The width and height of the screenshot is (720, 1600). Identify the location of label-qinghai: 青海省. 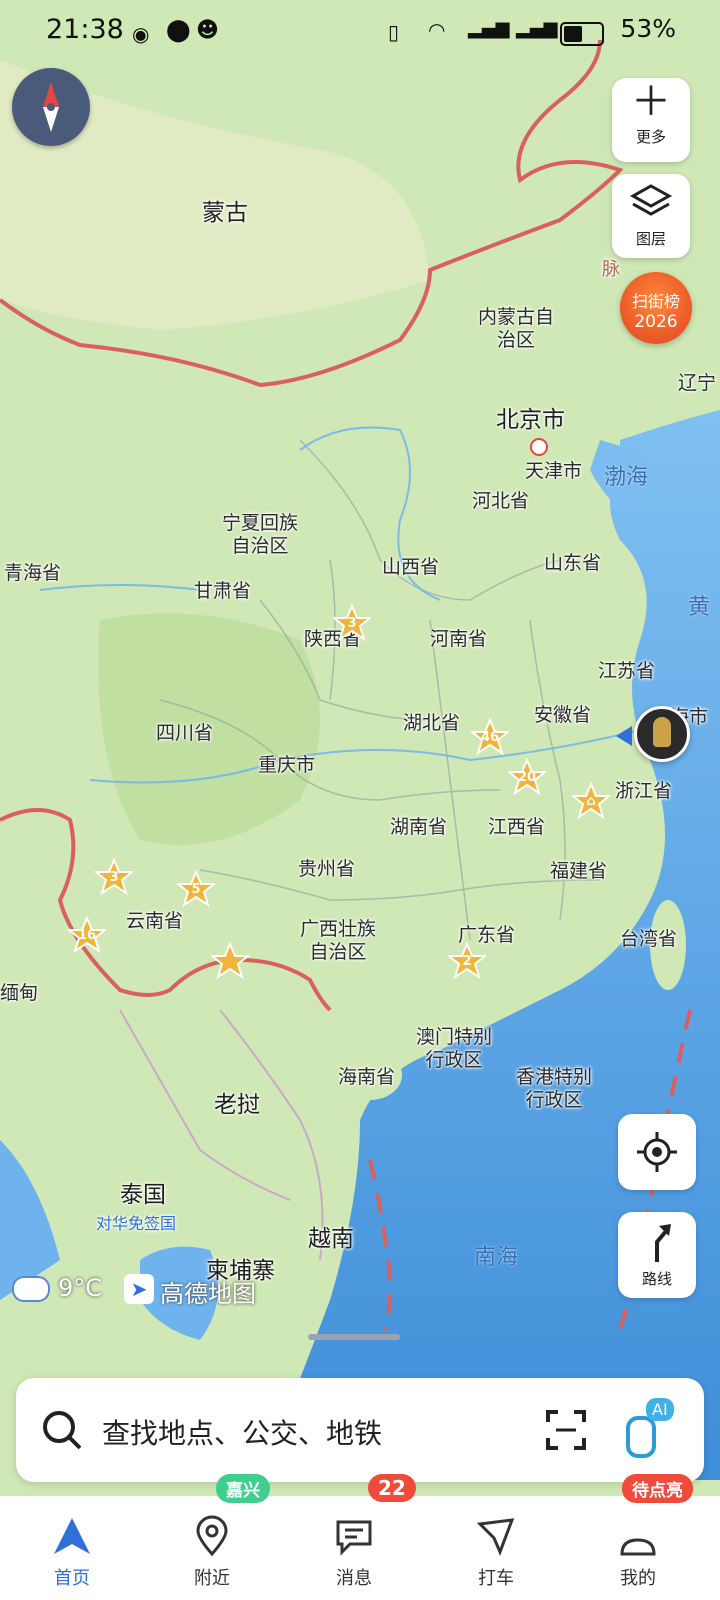
(32, 573).